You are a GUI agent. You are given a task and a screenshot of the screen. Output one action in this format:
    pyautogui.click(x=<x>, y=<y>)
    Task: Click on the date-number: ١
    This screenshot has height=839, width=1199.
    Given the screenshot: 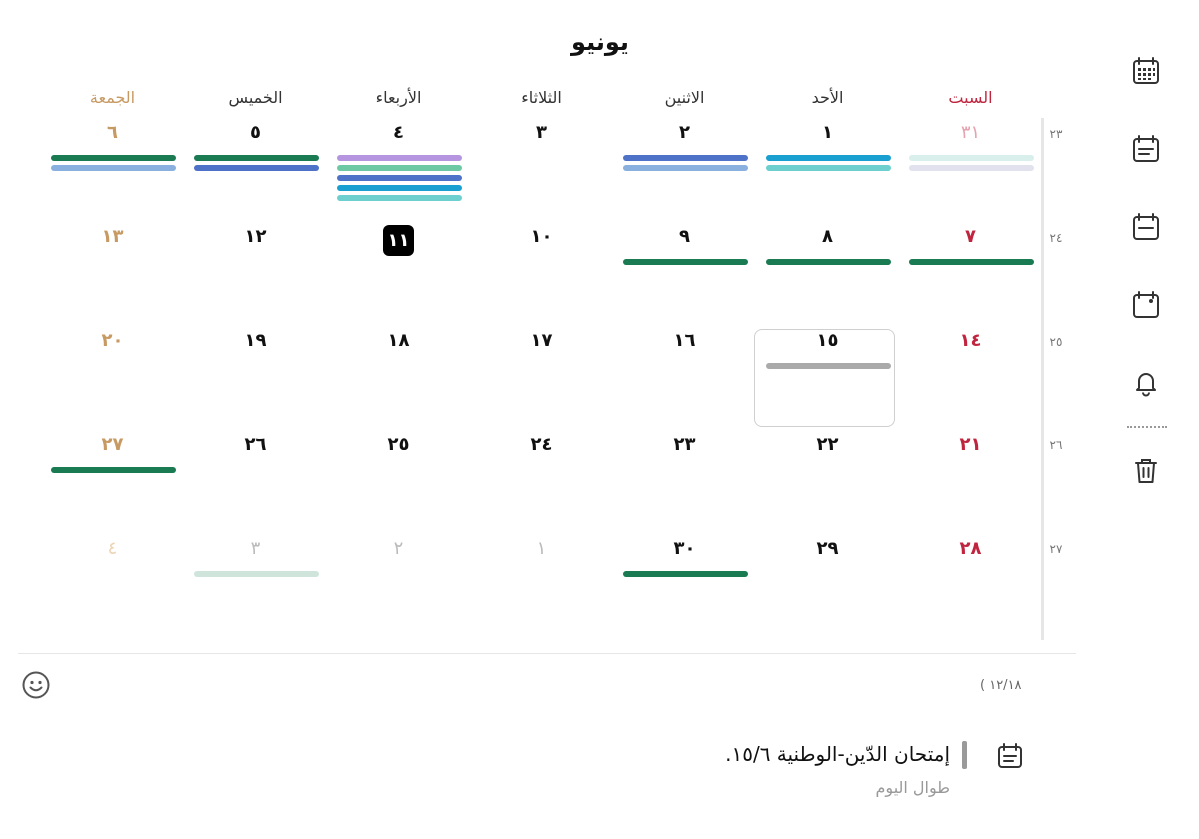 What is the action you would take?
    pyautogui.click(x=541, y=548)
    